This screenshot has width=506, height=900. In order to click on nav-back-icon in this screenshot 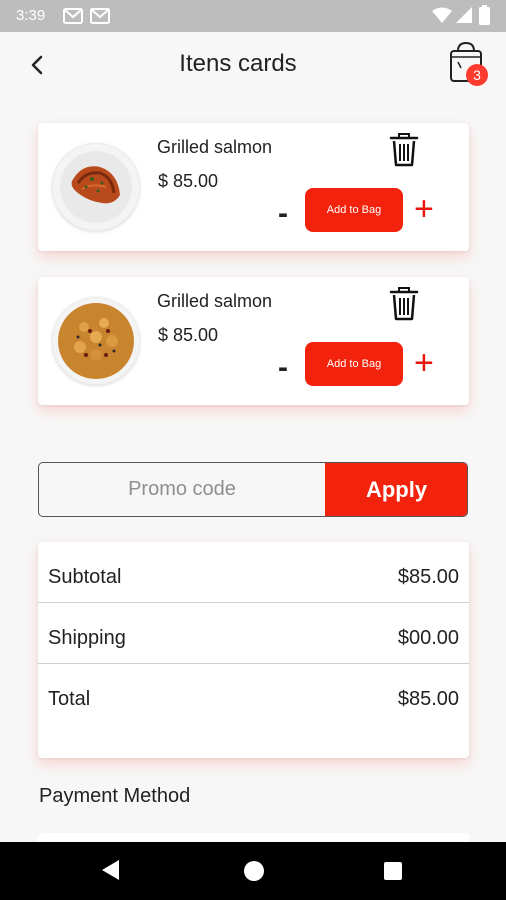, I will do `click(110, 870)`.